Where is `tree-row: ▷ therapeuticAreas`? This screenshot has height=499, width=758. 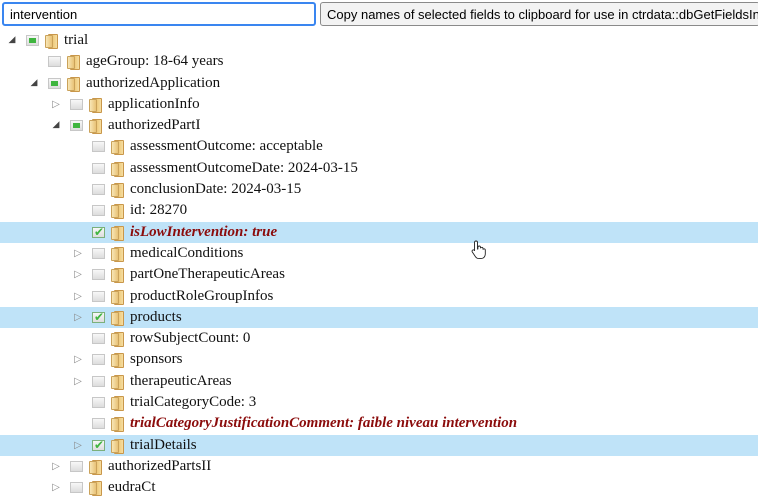
tree-row: ▷ therapeuticAreas is located at coordinates (379, 381).